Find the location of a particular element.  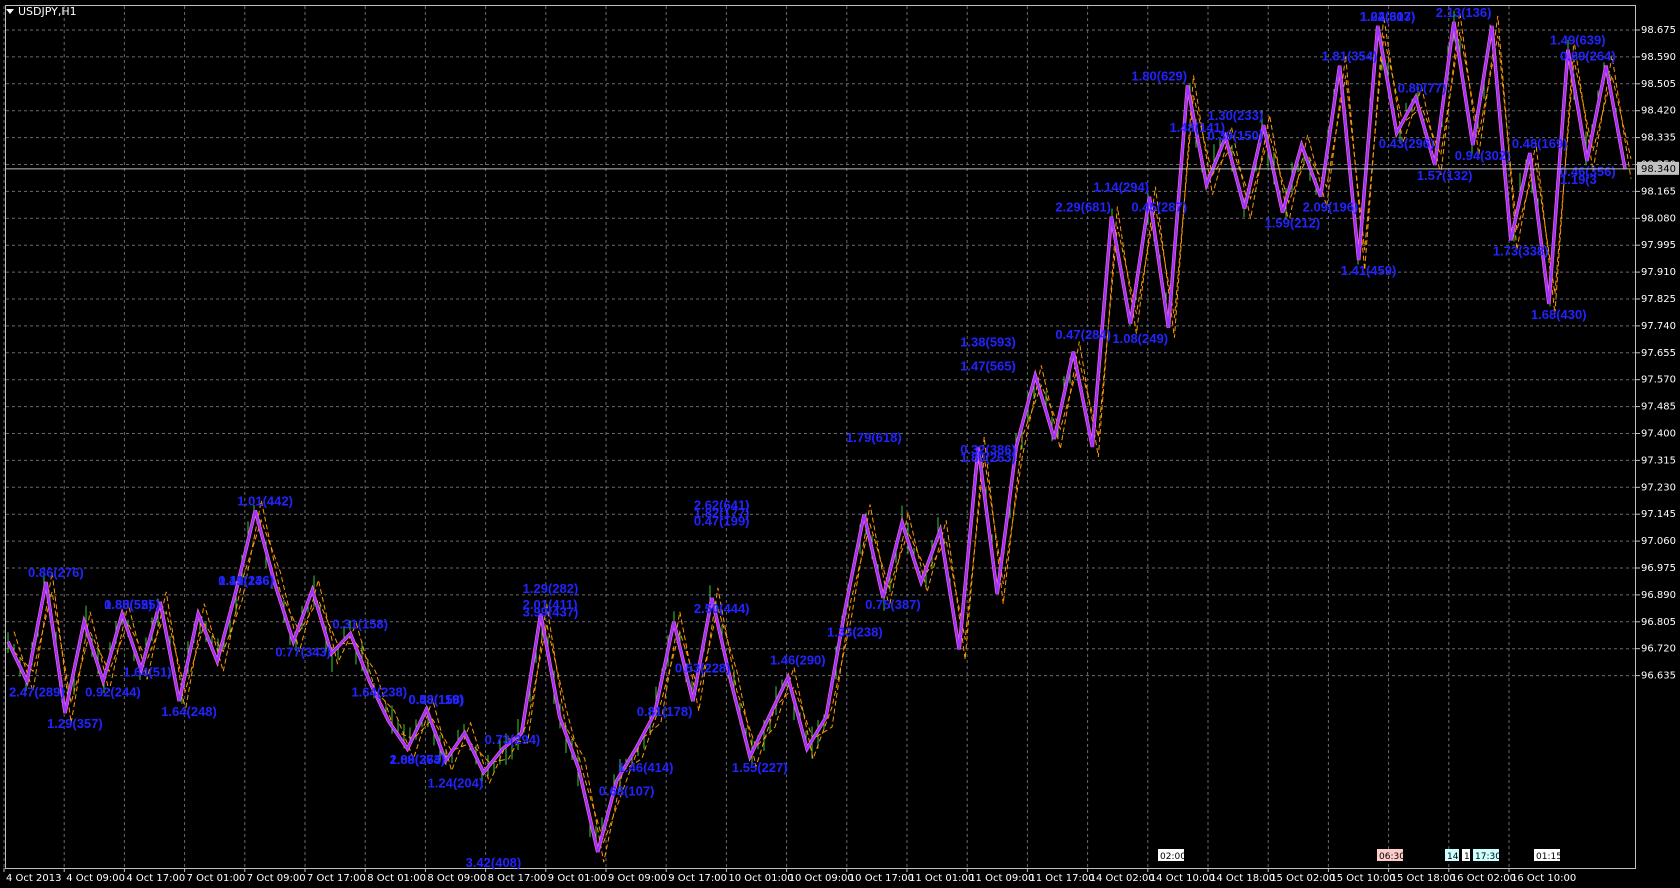

time-tick-label: 8 Oct 17:00 is located at coordinates (517, 878).